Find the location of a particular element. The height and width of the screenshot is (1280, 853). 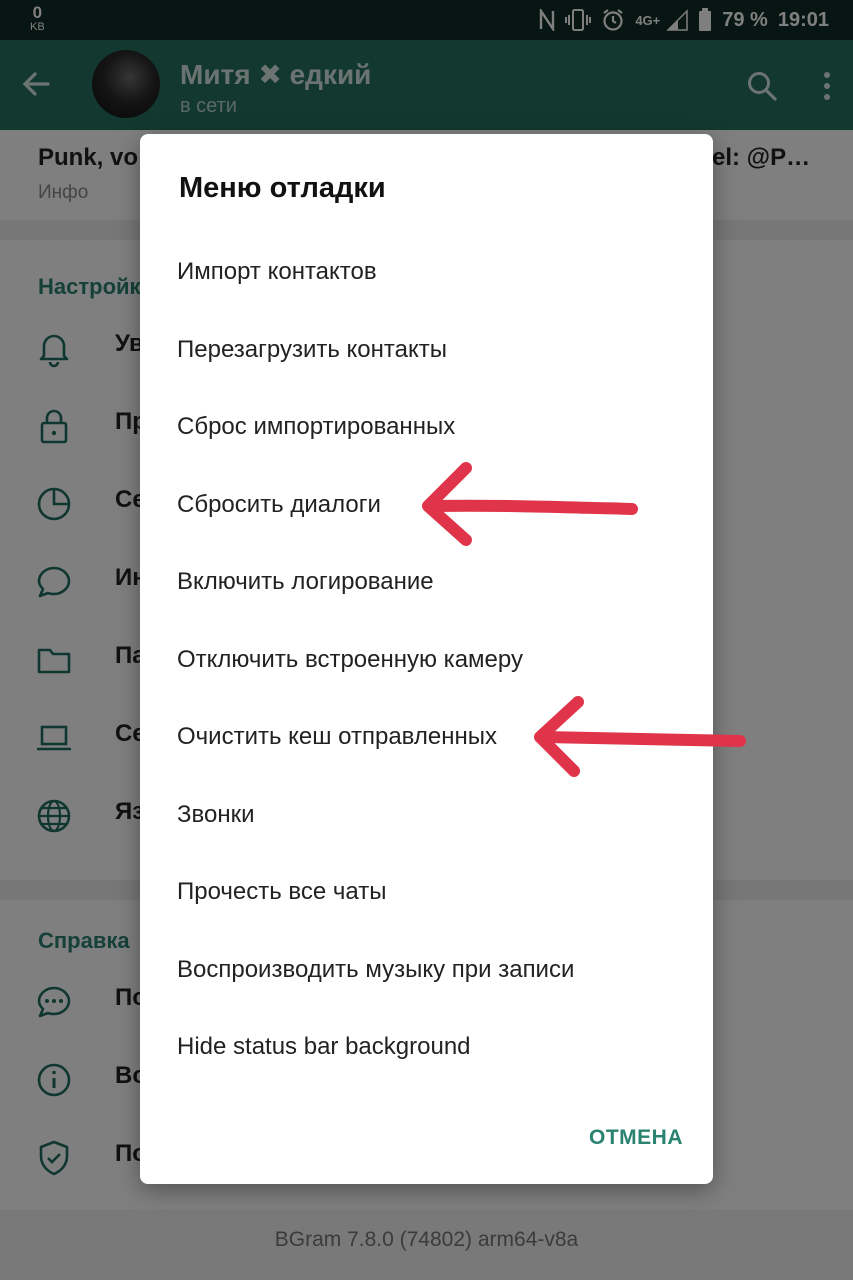

menu-item-label: Очистить кеш отправленных is located at coordinates (337, 736).